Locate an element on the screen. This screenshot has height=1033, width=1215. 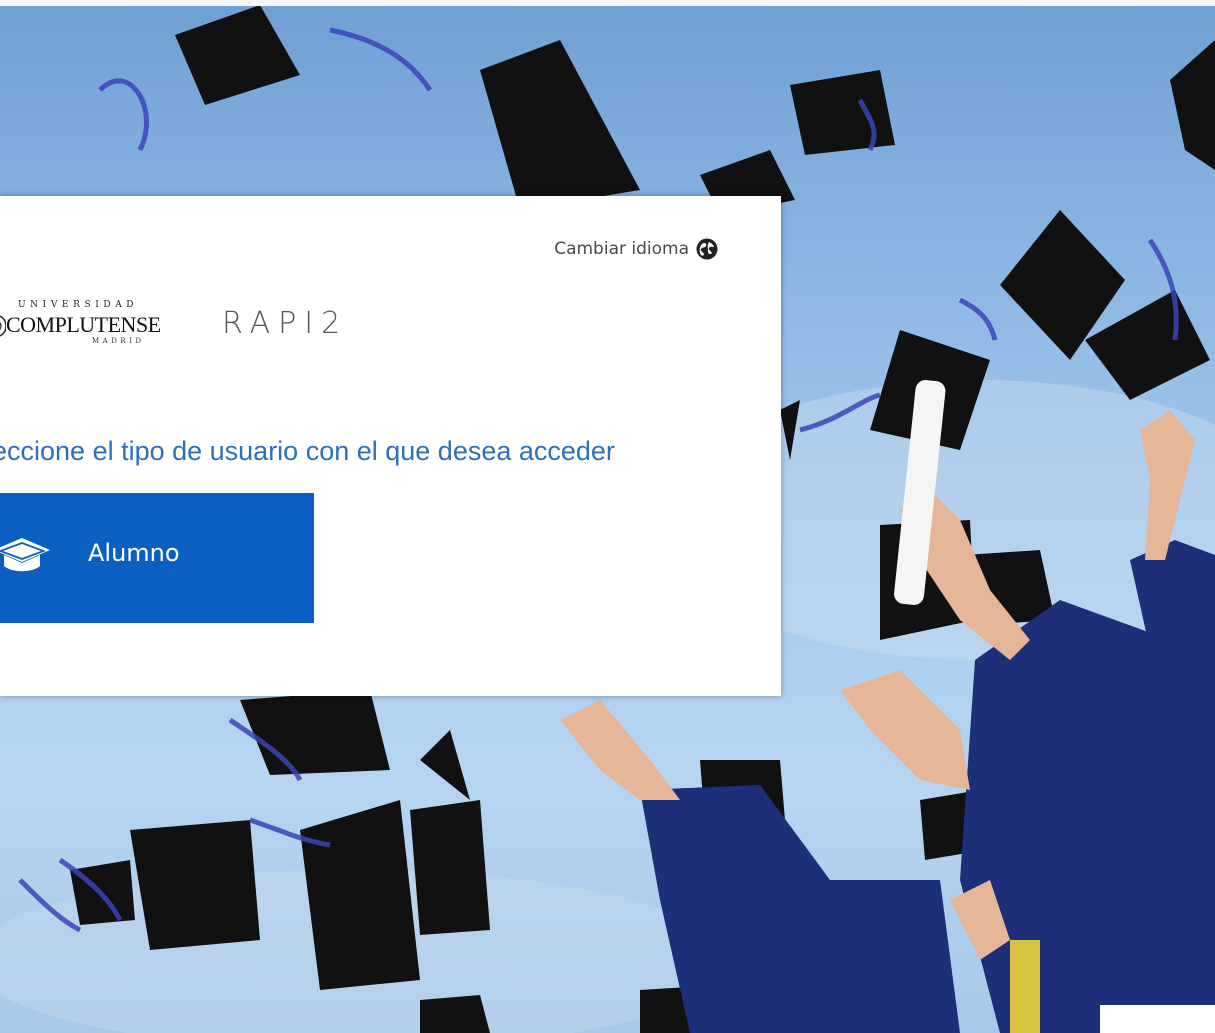
change-language-label: Cambiar idioma is located at coordinates (621, 249).